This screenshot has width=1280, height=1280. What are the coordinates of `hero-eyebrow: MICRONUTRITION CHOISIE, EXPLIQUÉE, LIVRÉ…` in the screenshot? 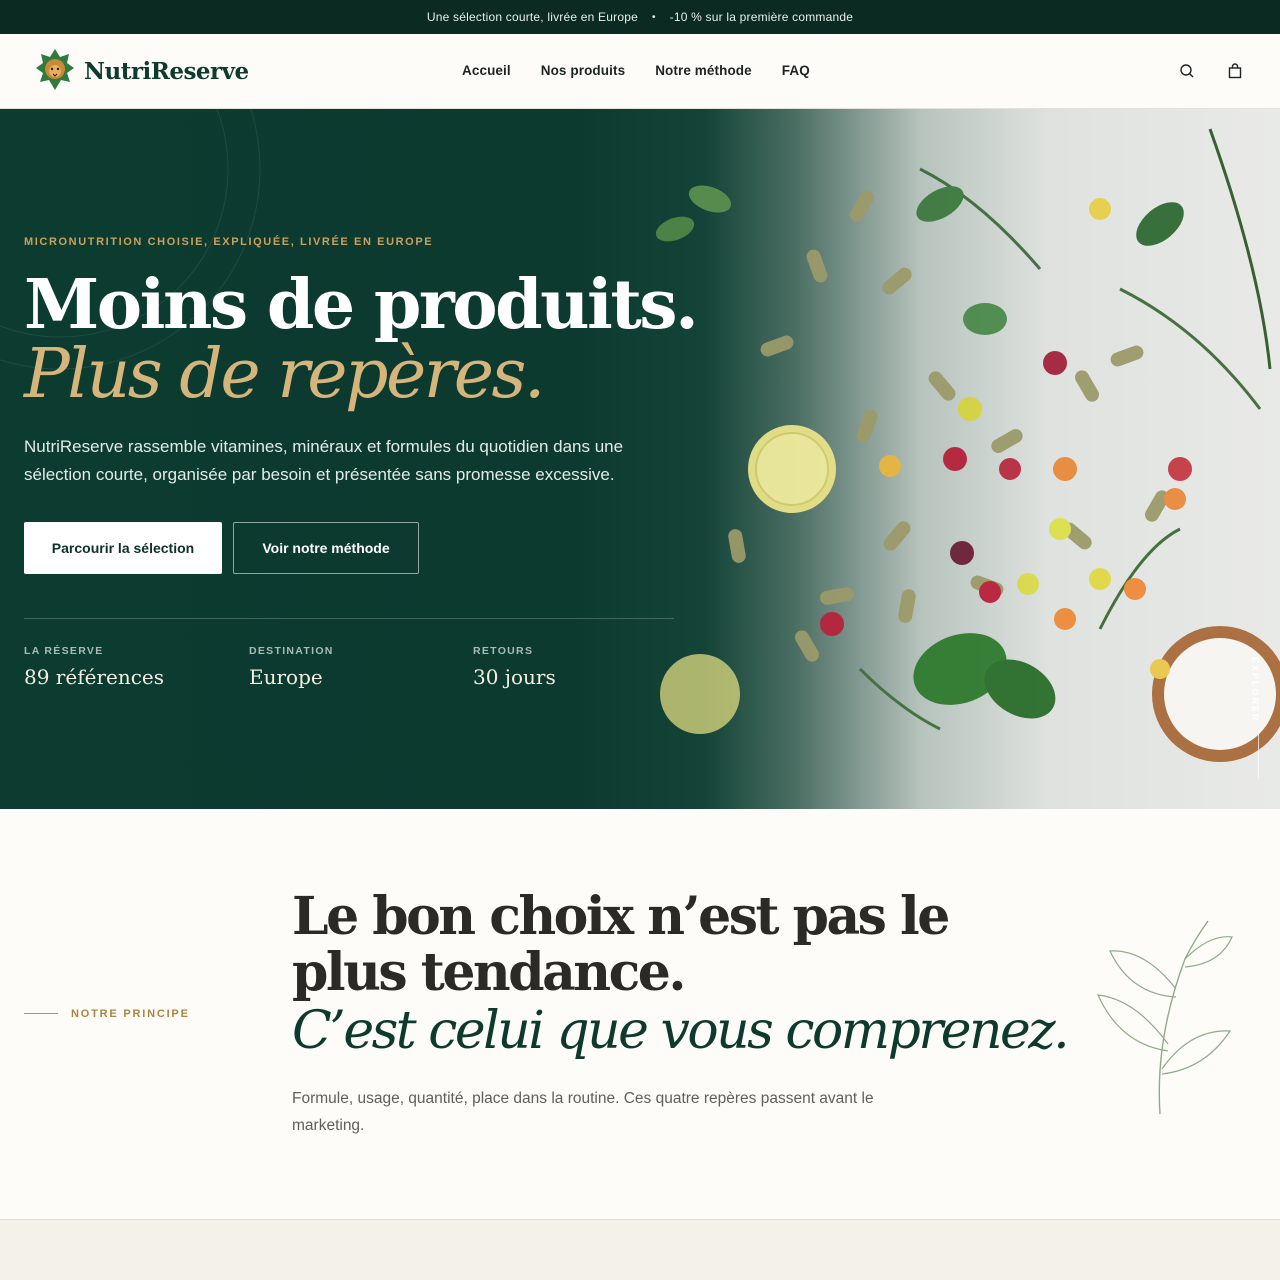 It's located at (229, 242).